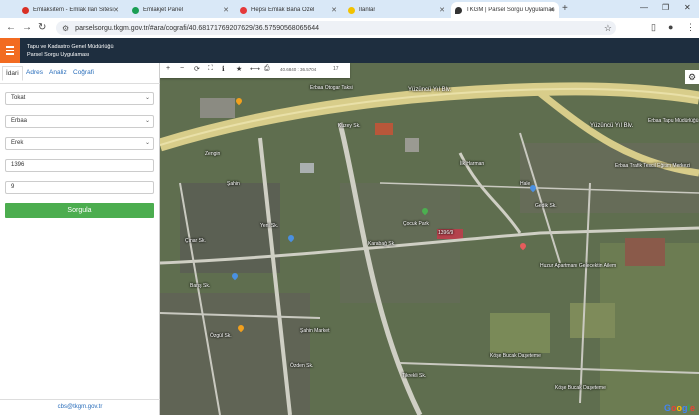 The image size is (699, 415). I want to click on settings-gear-icon: ⚙, so click(692, 77).